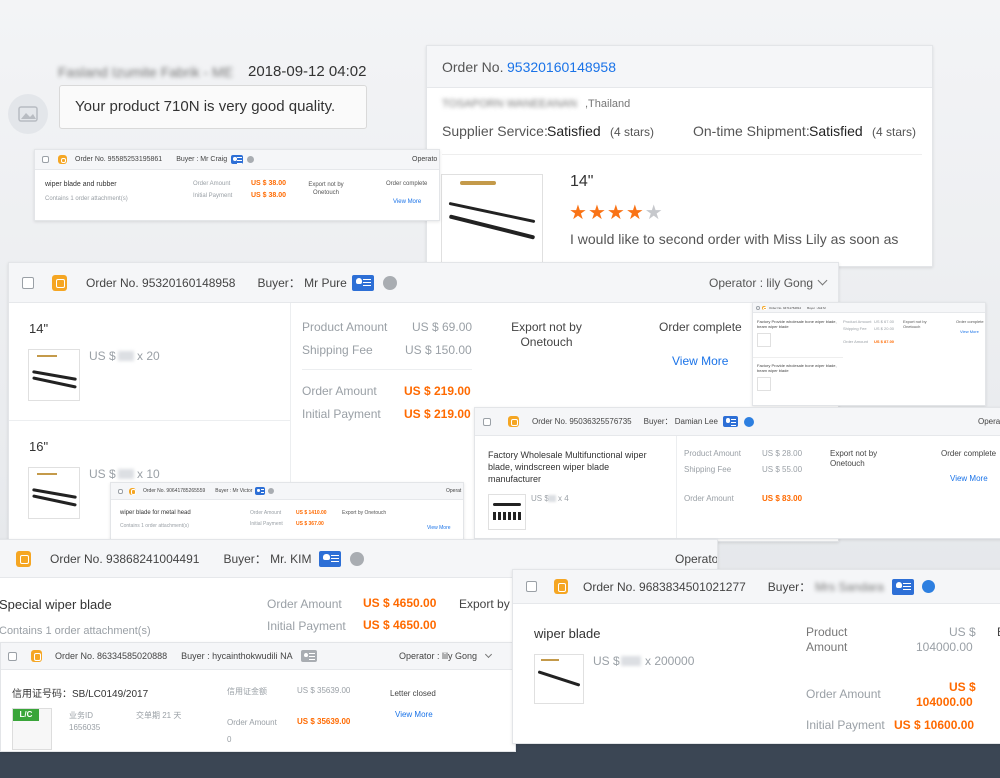 The height and width of the screenshot is (778, 1000). What do you see at coordinates (670, 661) in the screenshot?
I see `item-qty: x 200000` at bounding box center [670, 661].